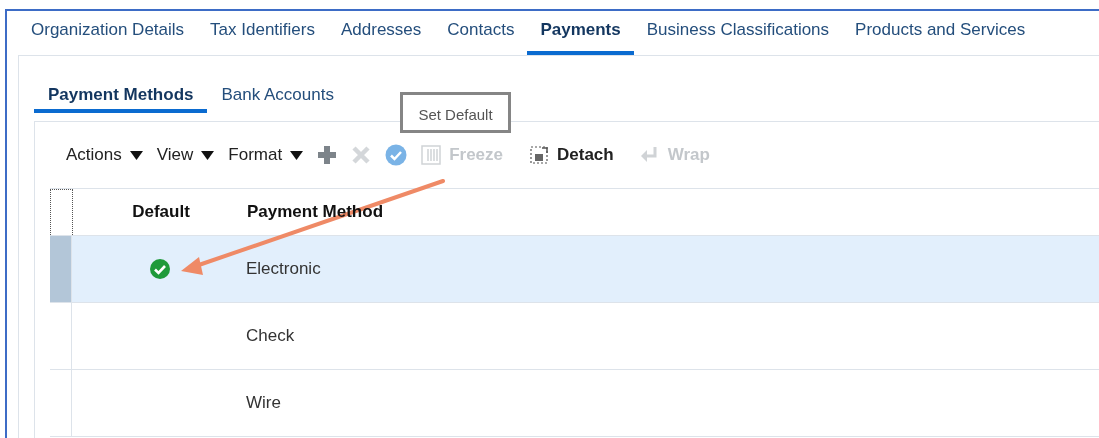 Image resolution: width=1099 pixels, height=438 pixels. Describe the element at coordinates (185, 155) in the screenshot. I see `menu-button: View` at that location.